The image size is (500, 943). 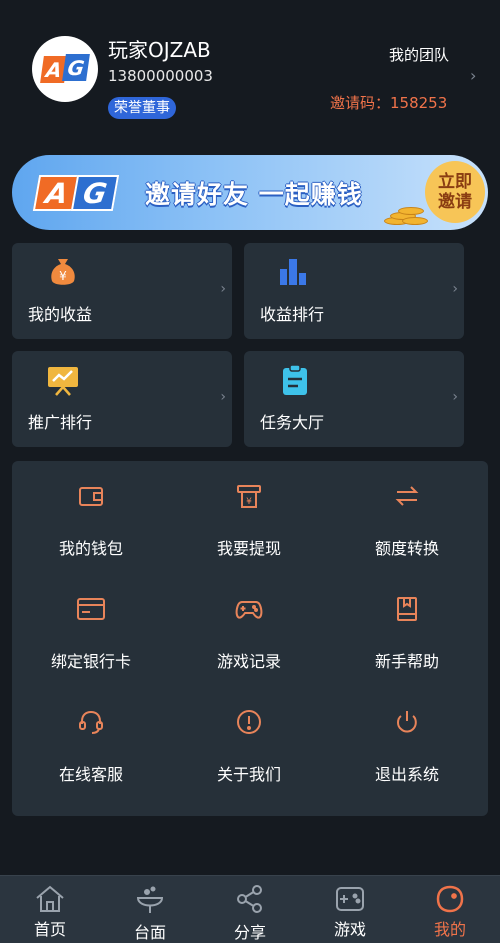 I want to click on card-label: 任务大厅, so click(x=292, y=422).